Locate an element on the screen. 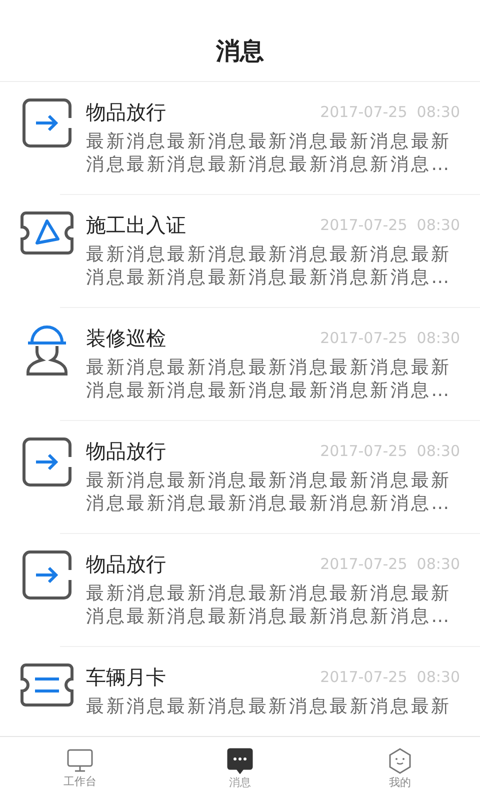 The height and width of the screenshot is (800, 480). page-title: 消息 is located at coordinates (240, 51).